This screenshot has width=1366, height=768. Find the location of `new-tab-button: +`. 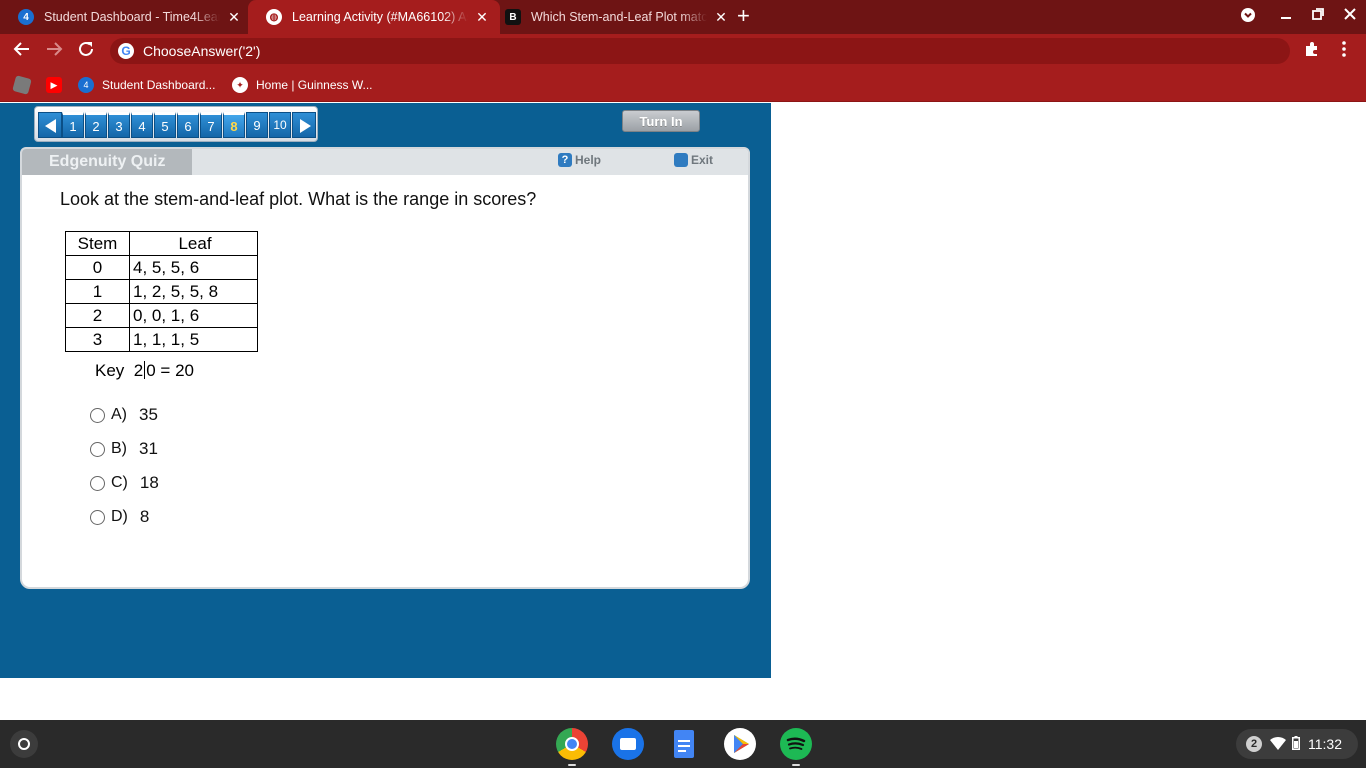

new-tab-button: + is located at coordinates (743, 16).